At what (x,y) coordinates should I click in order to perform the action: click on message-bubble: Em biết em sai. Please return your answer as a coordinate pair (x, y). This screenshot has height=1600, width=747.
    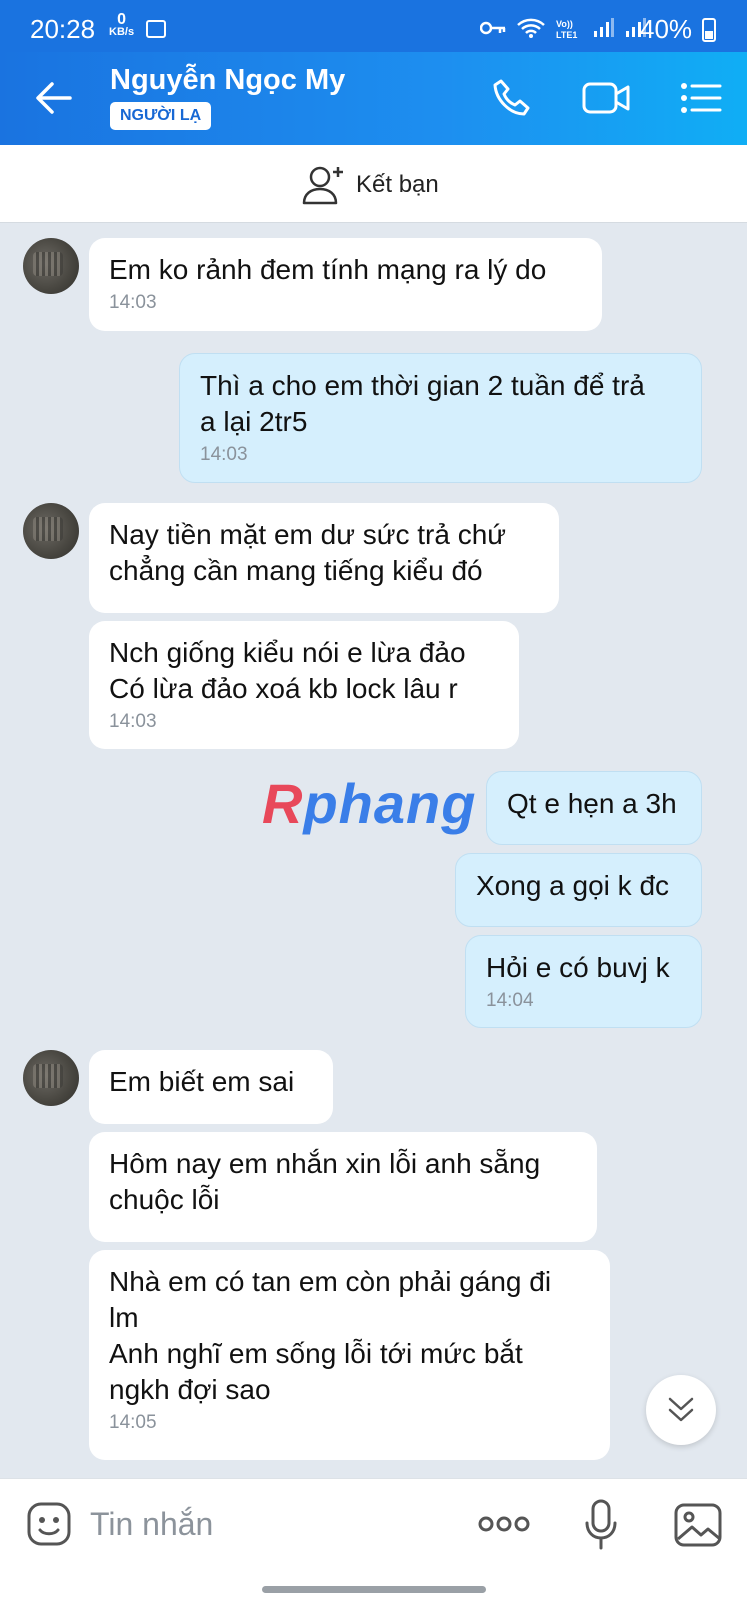
    Looking at the image, I should click on (211, 1087).